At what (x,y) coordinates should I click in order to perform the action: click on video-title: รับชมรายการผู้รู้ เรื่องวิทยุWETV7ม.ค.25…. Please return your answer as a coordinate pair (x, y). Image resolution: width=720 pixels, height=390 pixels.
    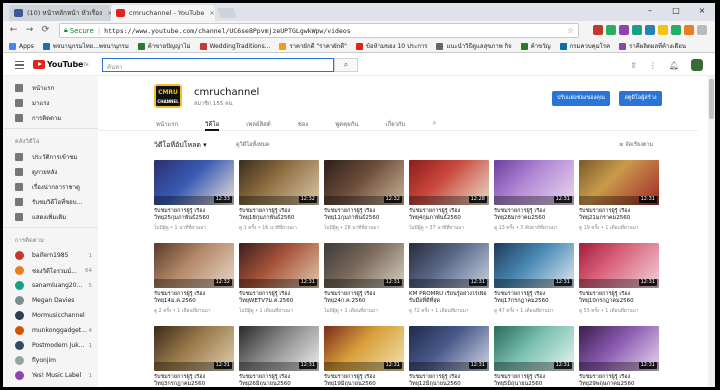
    Looking at the image, I should click on (279, 298).